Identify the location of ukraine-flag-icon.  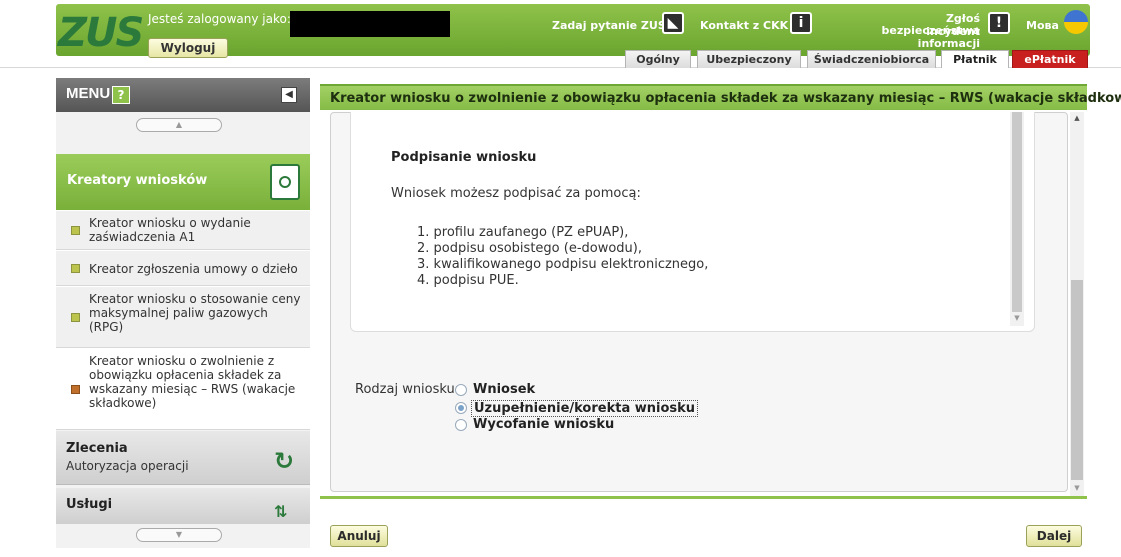
(1076, 22).